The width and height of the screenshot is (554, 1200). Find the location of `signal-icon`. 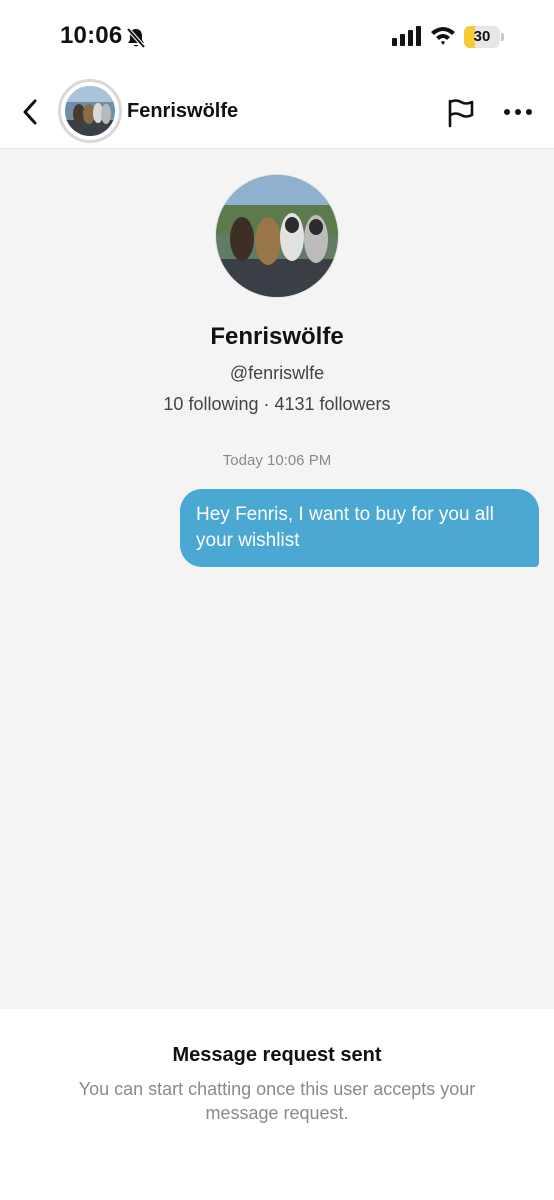

signal-icon is located at coordinates (407, 38).